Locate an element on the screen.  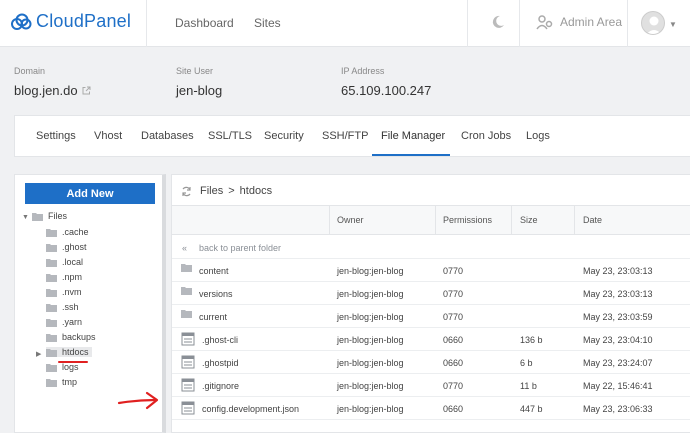
nav-sites: Sites is located at coordinates (267, 23).